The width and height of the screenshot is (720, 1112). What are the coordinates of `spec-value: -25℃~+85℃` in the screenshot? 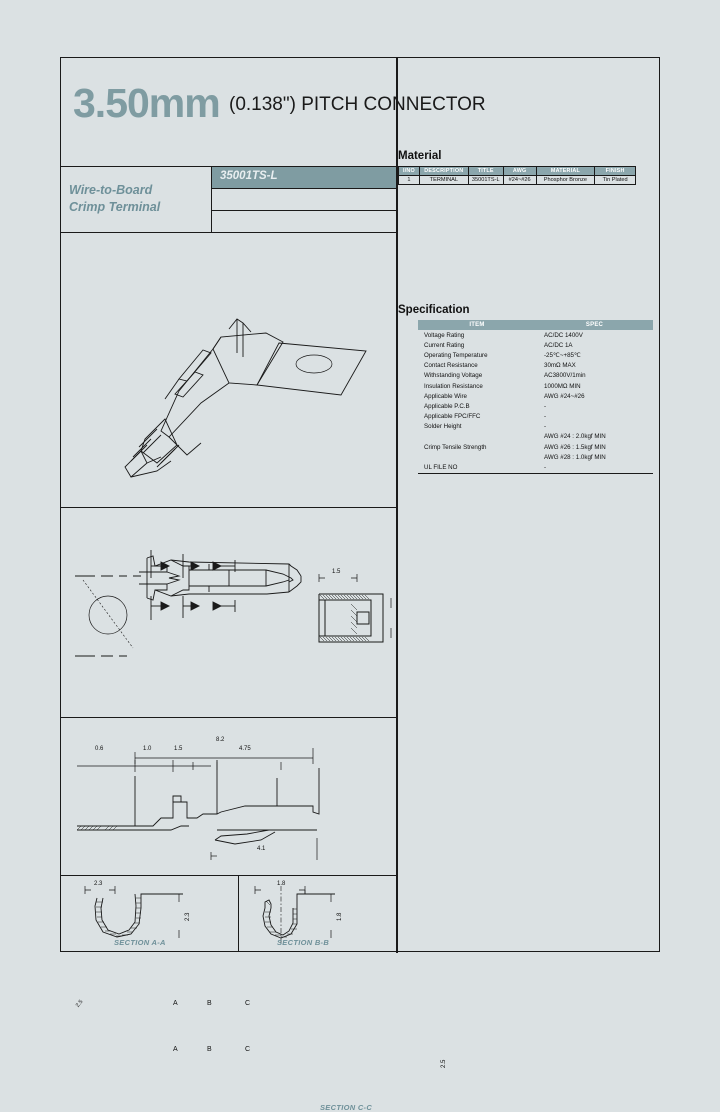 It's located at (562, 355).